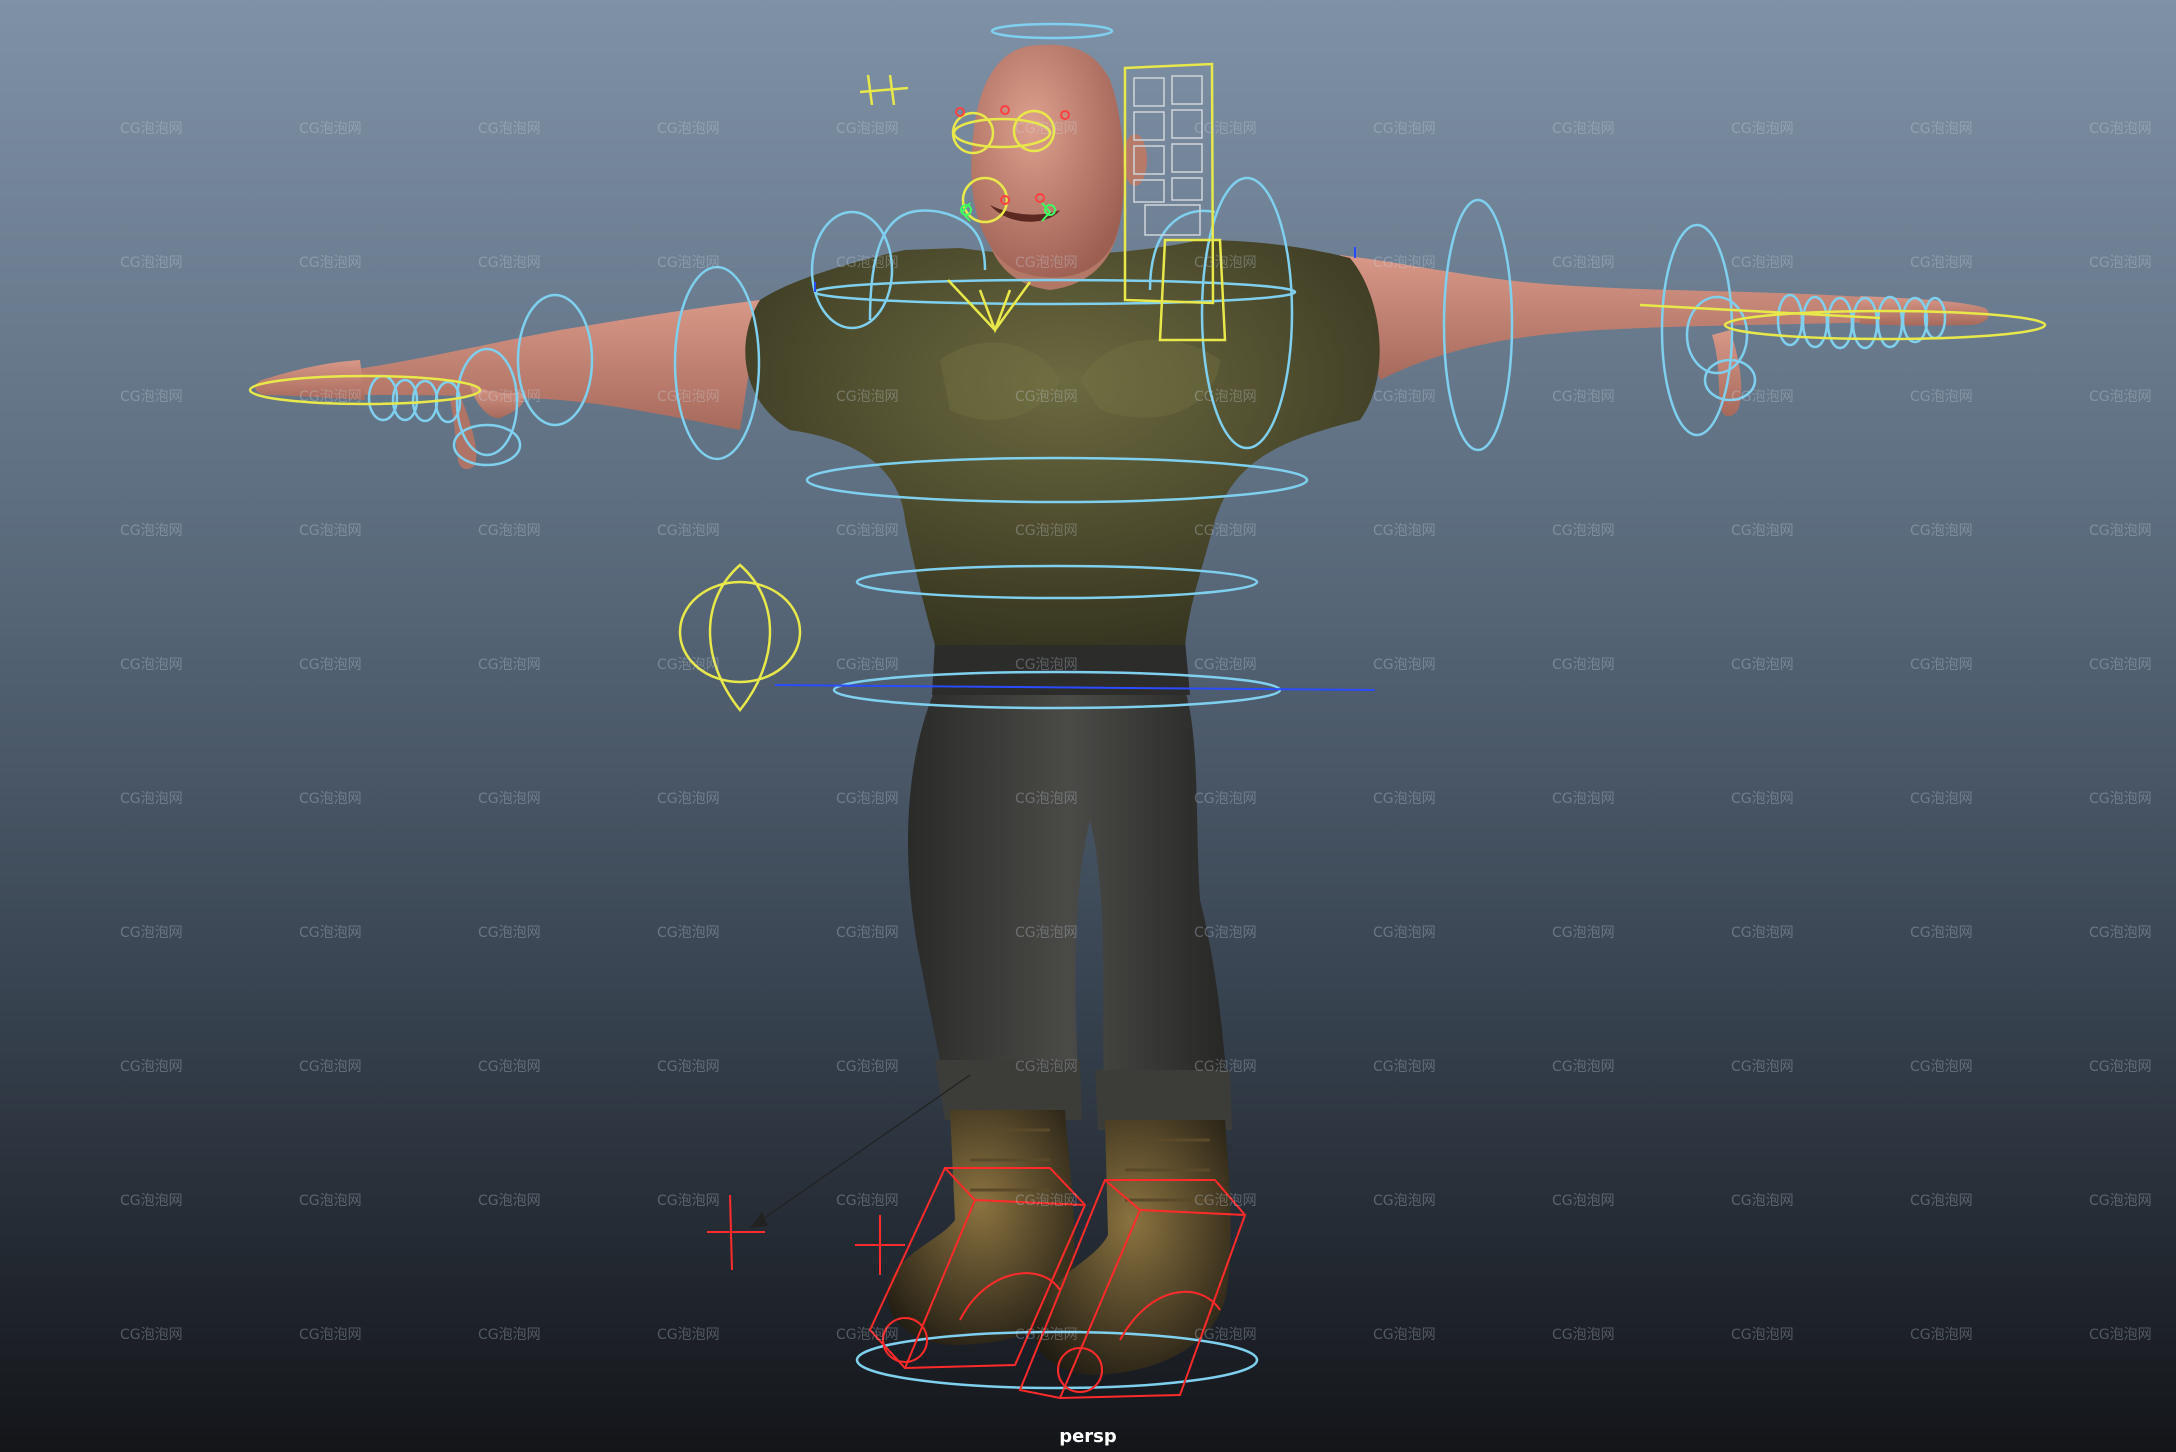 This screenshot has width=2176, height=1452. What do you see at coordinates (960, 112) in the screenshot?
I see `brow-point` at bounding box center [960, 112].